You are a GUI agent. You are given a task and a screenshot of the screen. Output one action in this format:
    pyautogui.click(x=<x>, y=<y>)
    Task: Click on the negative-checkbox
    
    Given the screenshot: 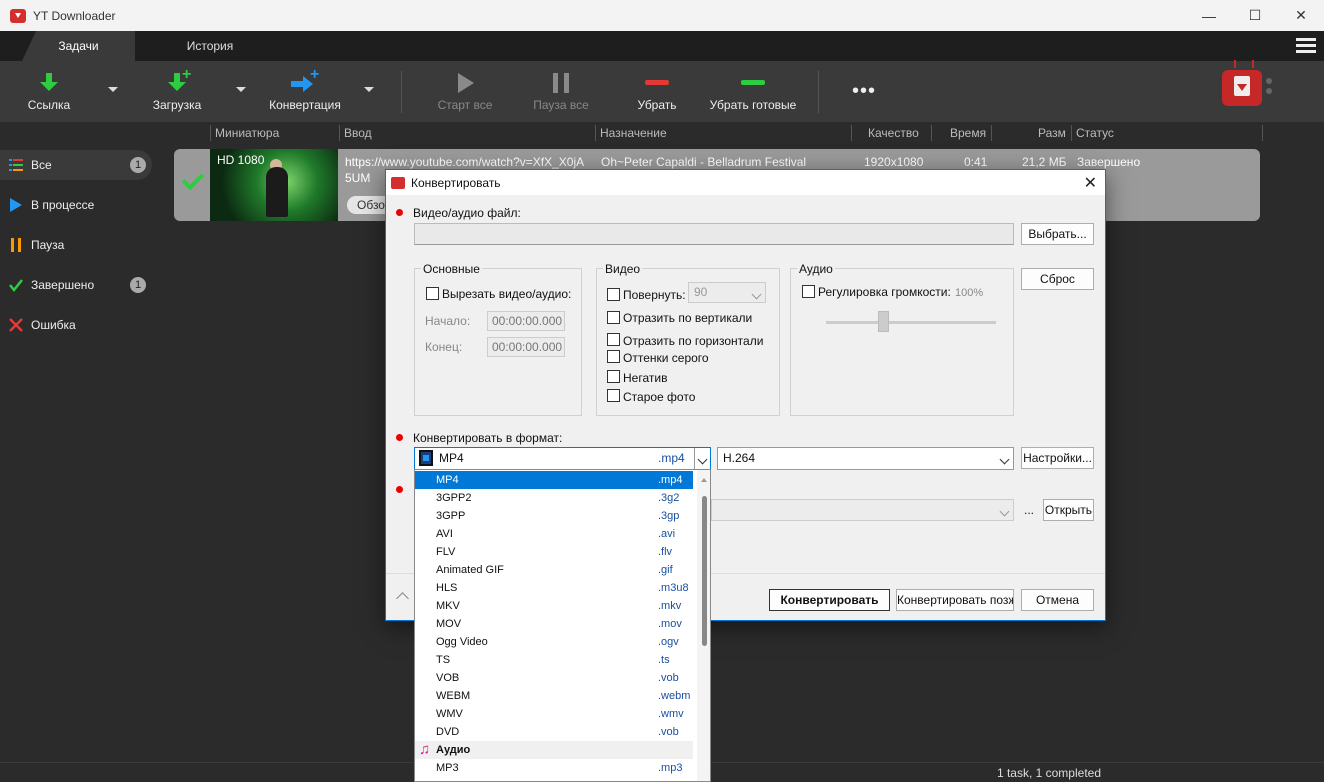 What is the action you would take?
    pyautogui.click(x=613, y=376)
    